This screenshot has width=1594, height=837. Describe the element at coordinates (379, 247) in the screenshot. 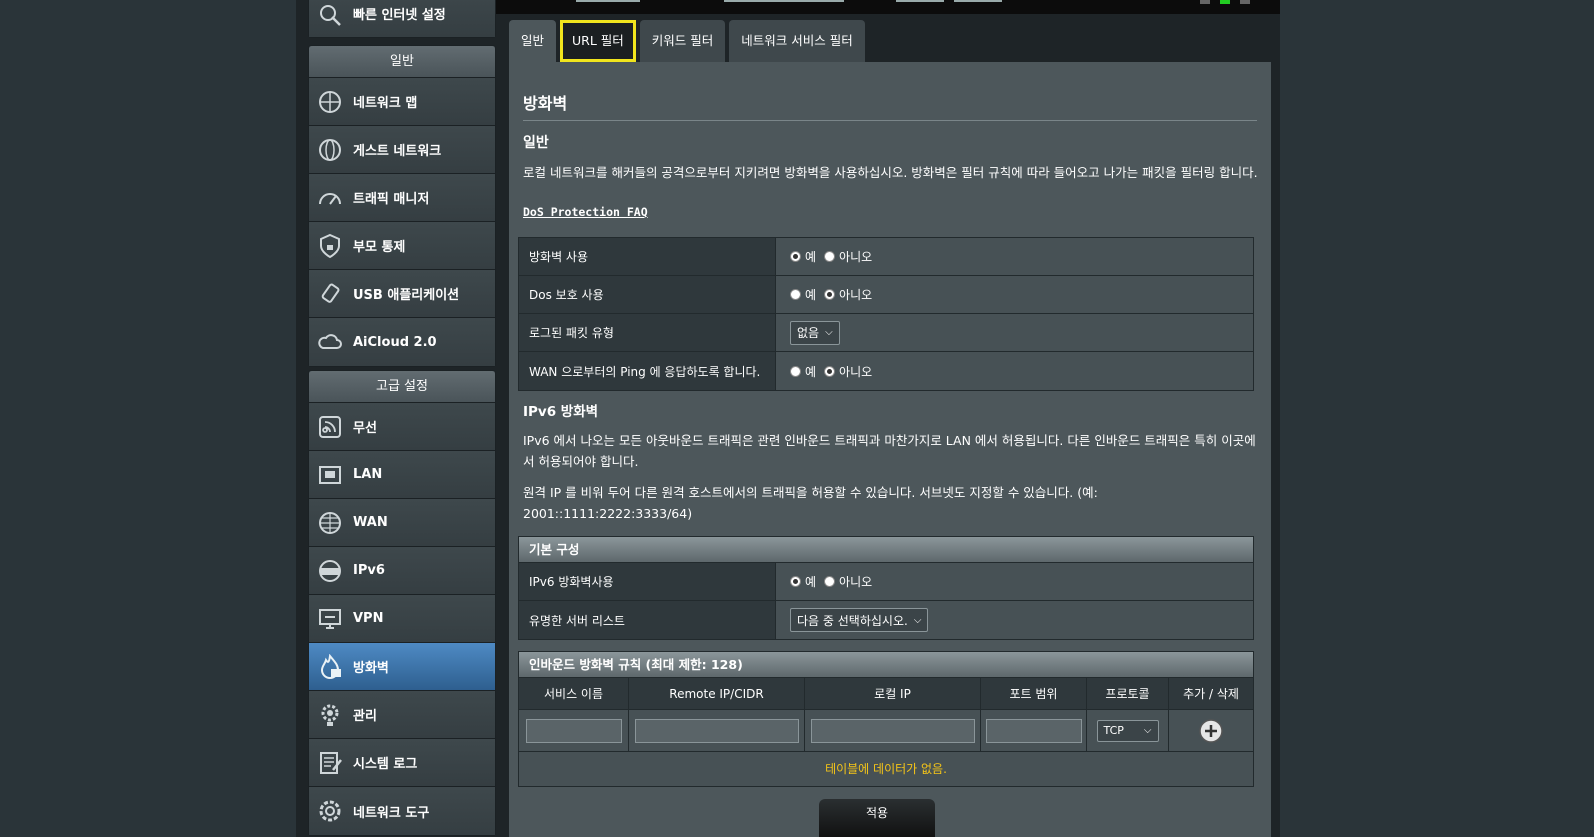

I see `sidebar-item-label: 부모 통제` at that location.